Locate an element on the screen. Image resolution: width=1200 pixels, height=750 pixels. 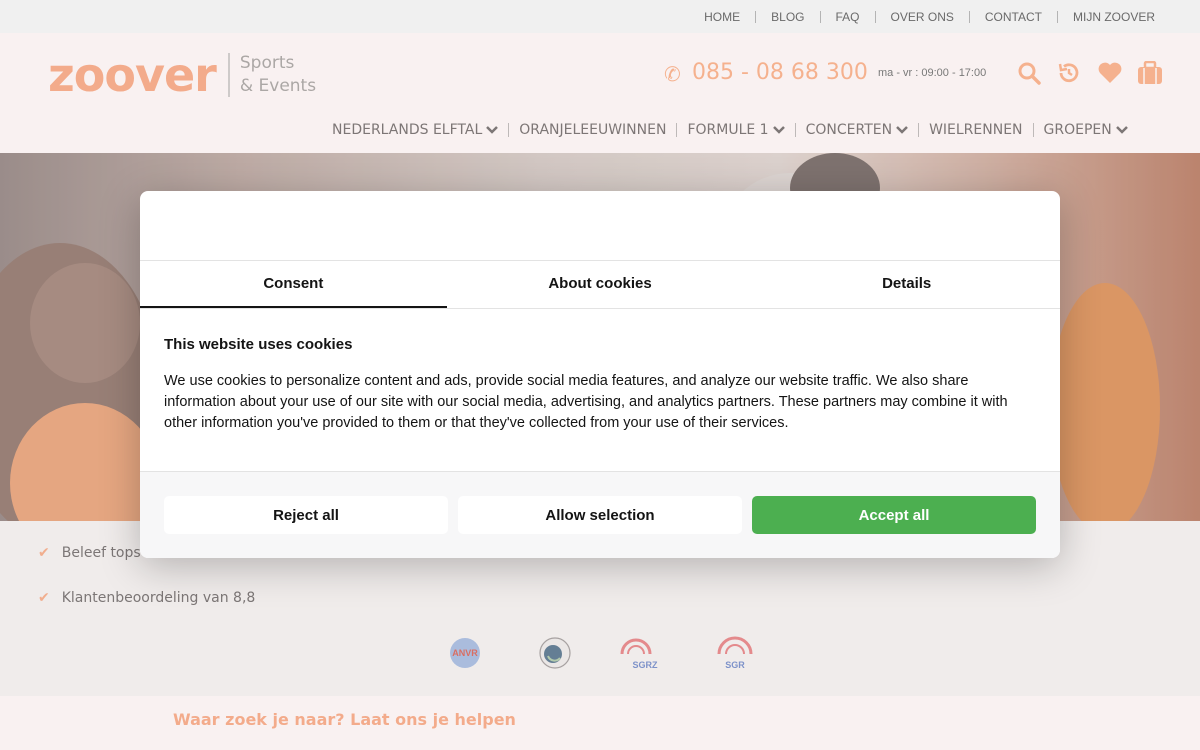
allow-selection-button: Allow selection is located at coordinates (600, 515).